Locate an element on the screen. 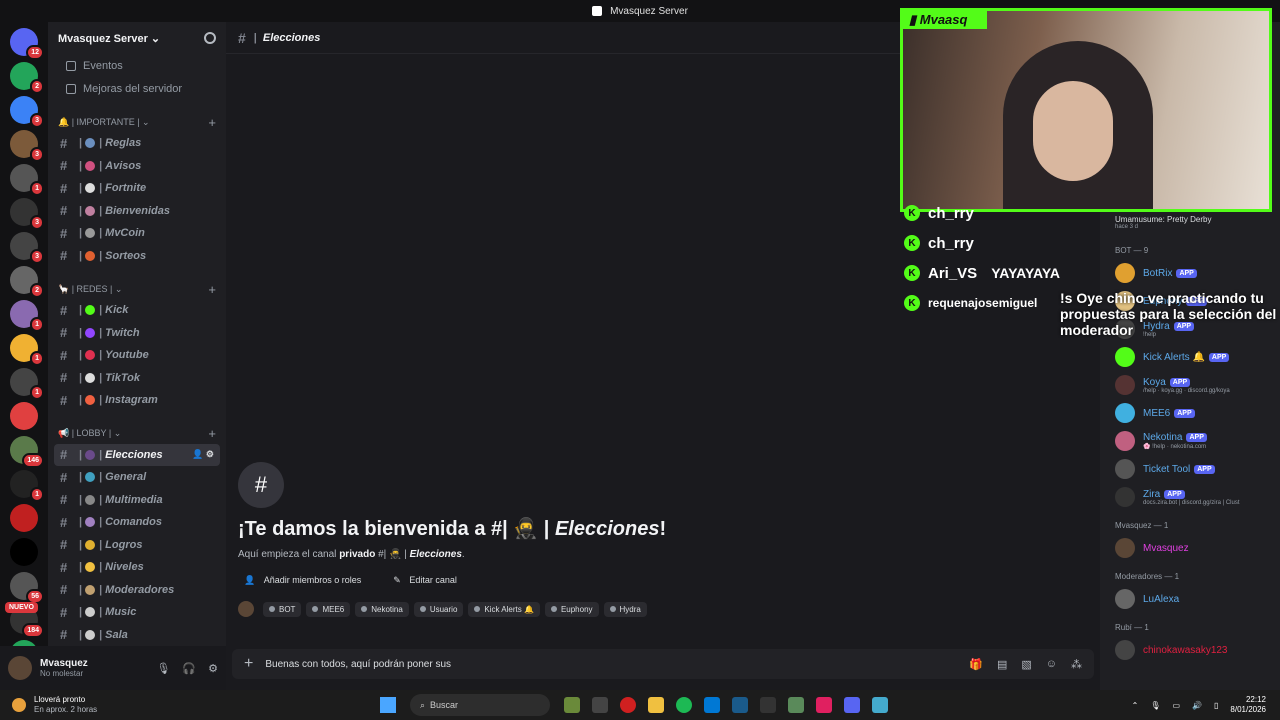  channel-item: # | | TikTok is located at coordinates (137, 378).